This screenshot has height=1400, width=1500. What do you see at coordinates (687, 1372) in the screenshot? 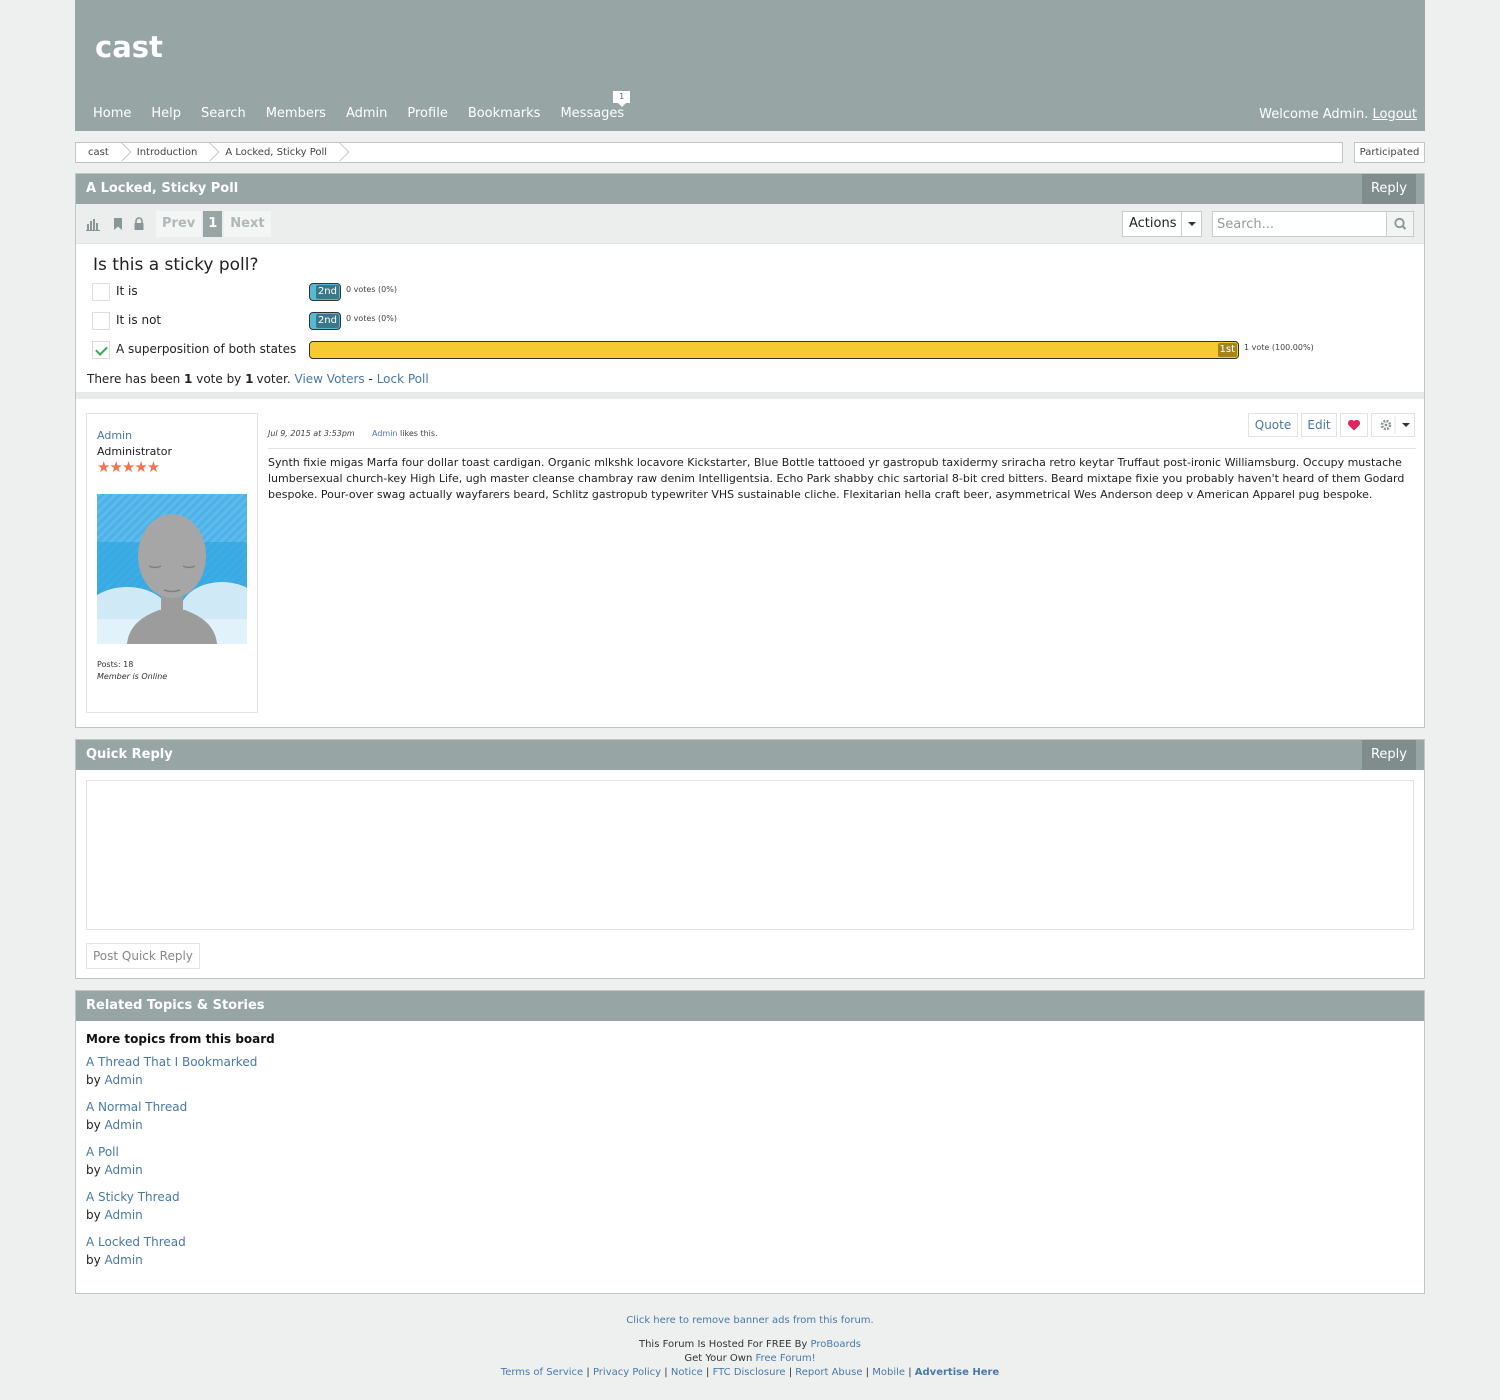
I see `notice-link: Notice` at bounding box center [687, 1372].